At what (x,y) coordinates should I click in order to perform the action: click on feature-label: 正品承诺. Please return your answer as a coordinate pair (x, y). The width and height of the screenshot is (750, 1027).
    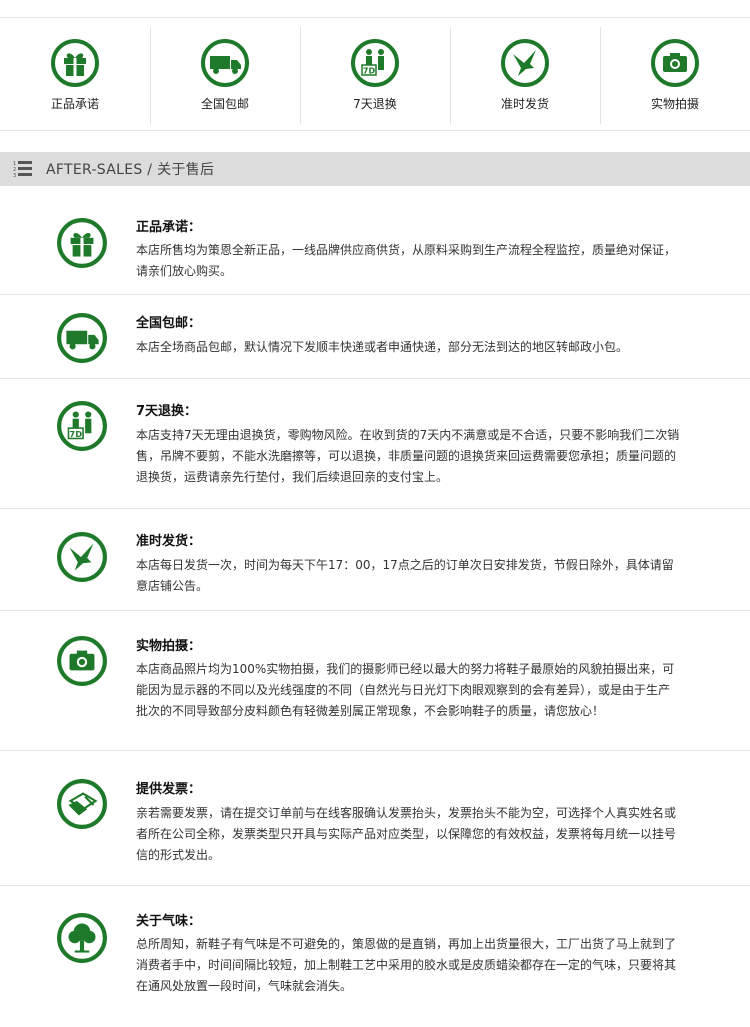
    Looking at the image, I should click on (74, 104).